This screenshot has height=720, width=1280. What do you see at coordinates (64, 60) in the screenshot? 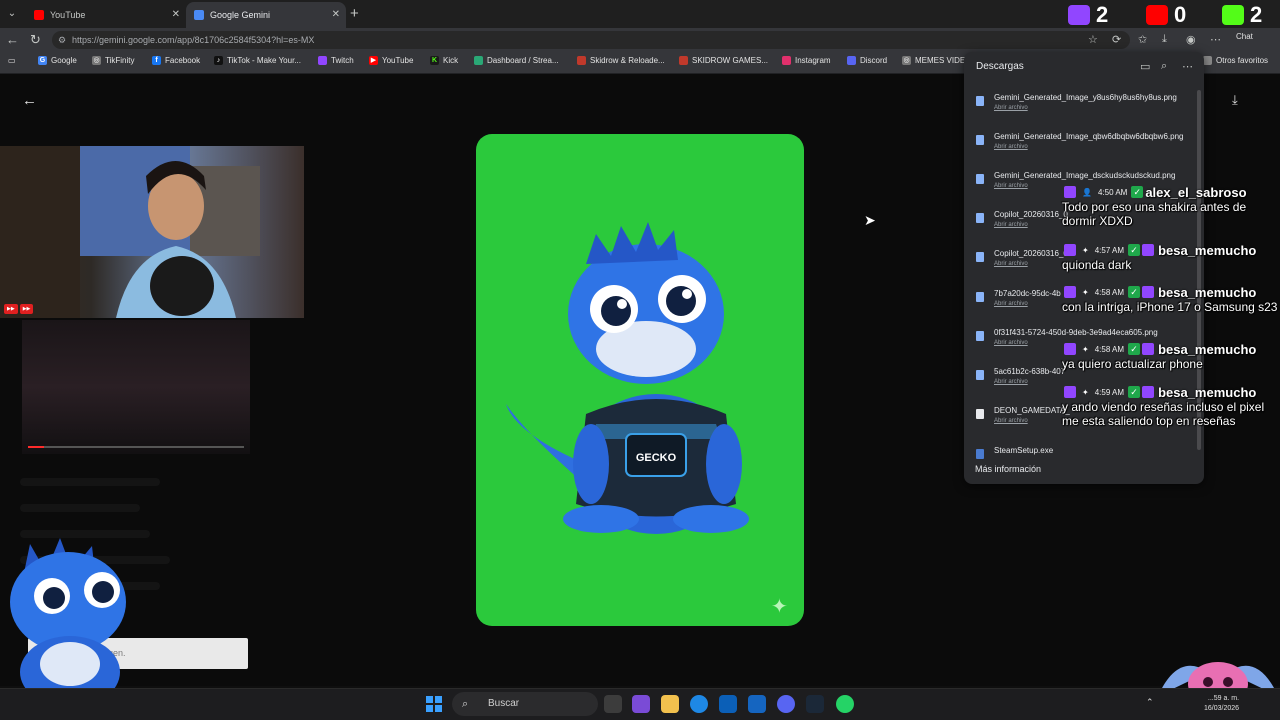
I see `bookmark-label: Google` at bounding box center [64, 60].